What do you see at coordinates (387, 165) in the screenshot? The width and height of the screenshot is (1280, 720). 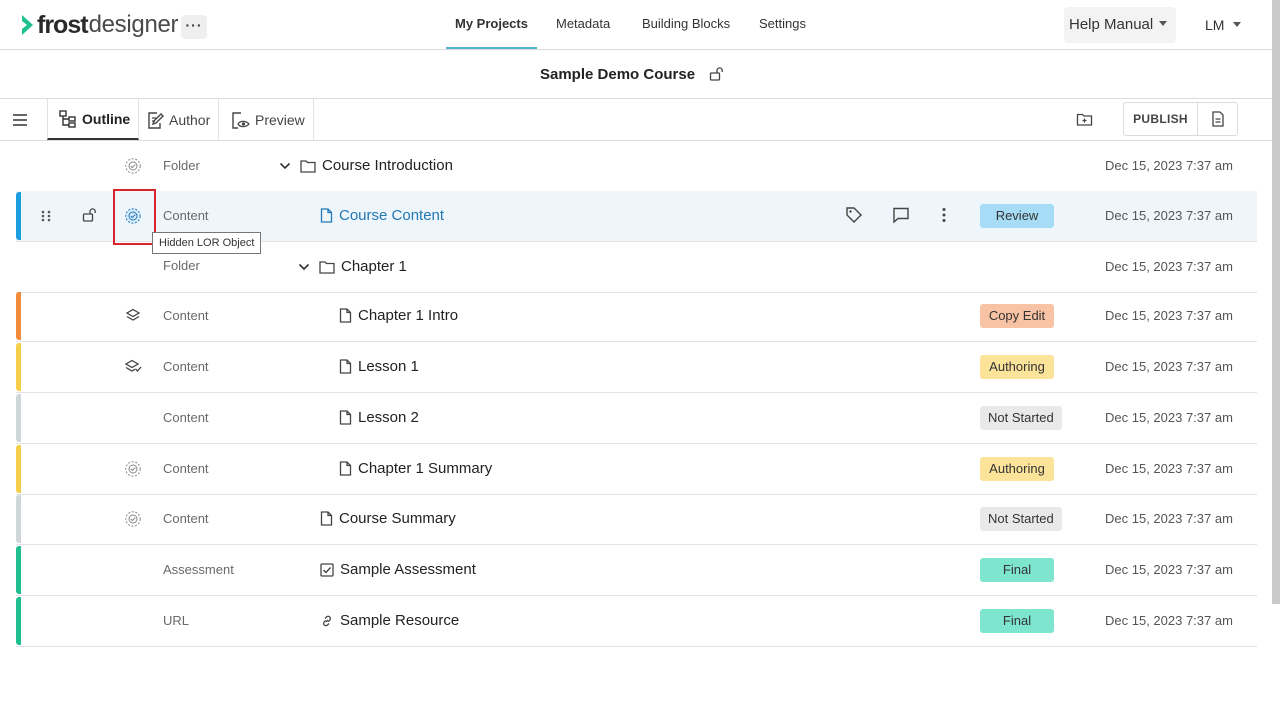 I see `item-name-label: Course Introduction` at bounding box center [387, 165].